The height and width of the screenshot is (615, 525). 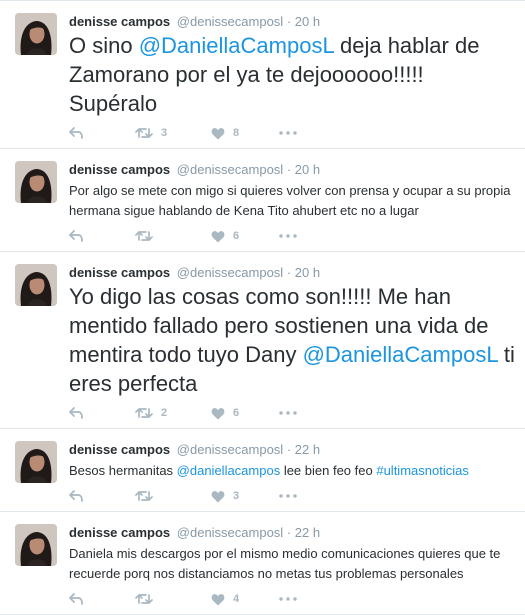 What do you see at coordinates (245, 496) in the screenshot?
I see `like-button: 3` at bounding box center [245, 496].